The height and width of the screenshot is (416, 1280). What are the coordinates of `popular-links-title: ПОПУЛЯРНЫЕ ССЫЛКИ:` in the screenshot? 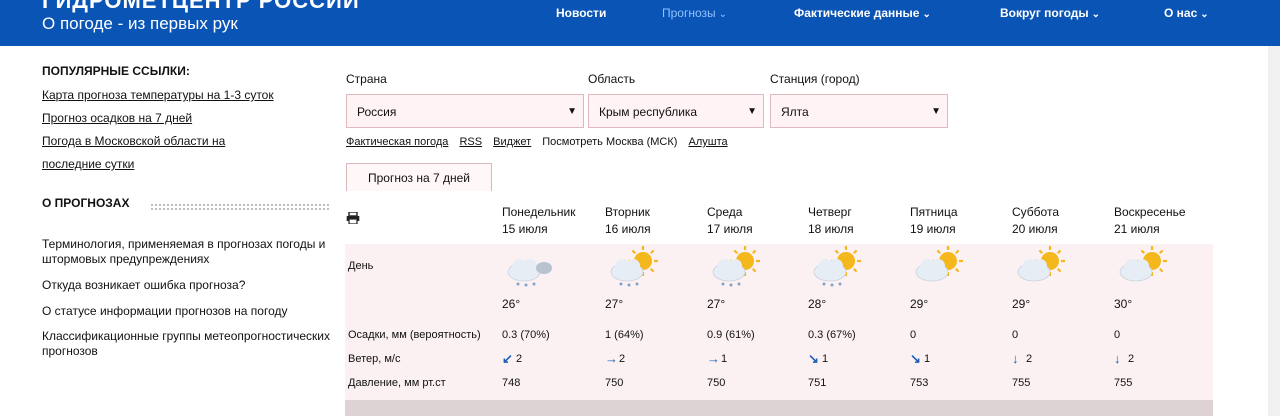 It's located at (116, 71).